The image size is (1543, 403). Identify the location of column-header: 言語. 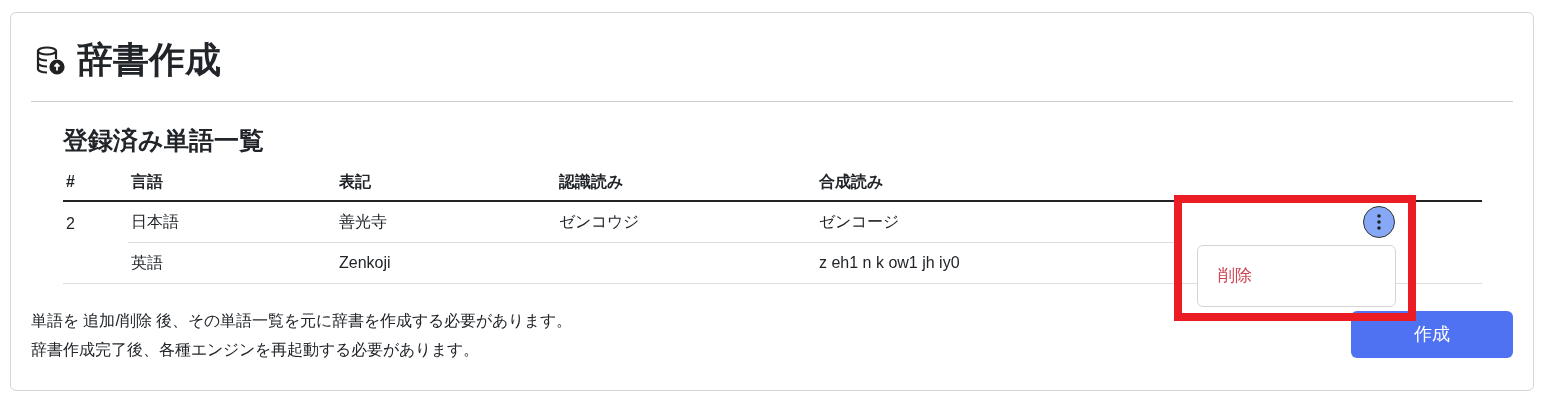
(147, 181).